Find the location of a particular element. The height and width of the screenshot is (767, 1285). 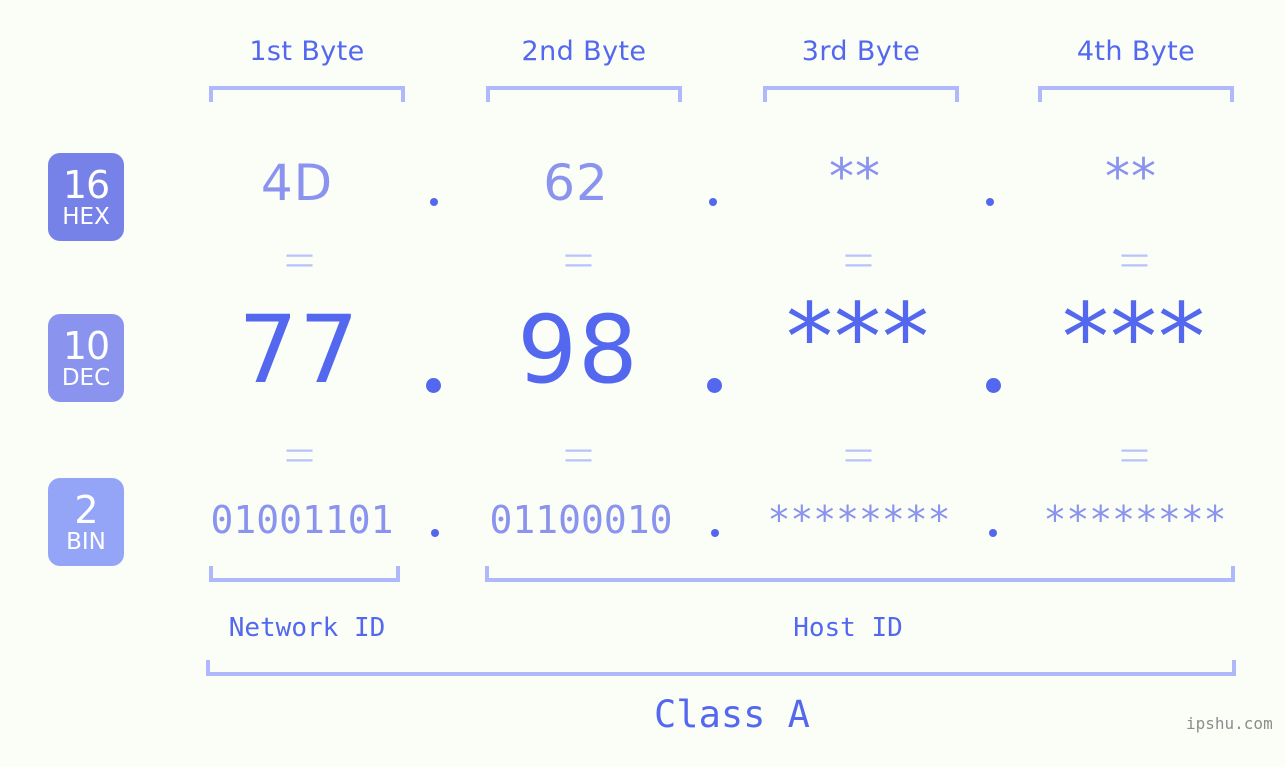

bin-byte-3: ******** is located at coordinates (859, 520).